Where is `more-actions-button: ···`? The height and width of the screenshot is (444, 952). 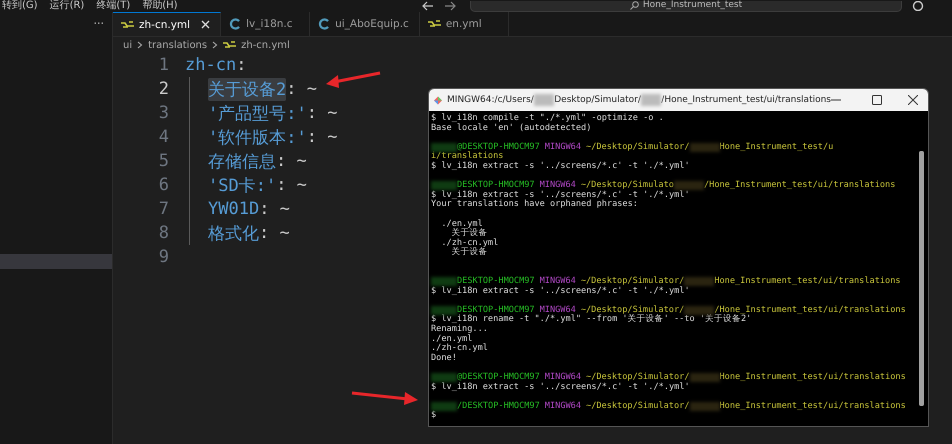
more-actions-button: ··· is located at coordinates (99, 24).